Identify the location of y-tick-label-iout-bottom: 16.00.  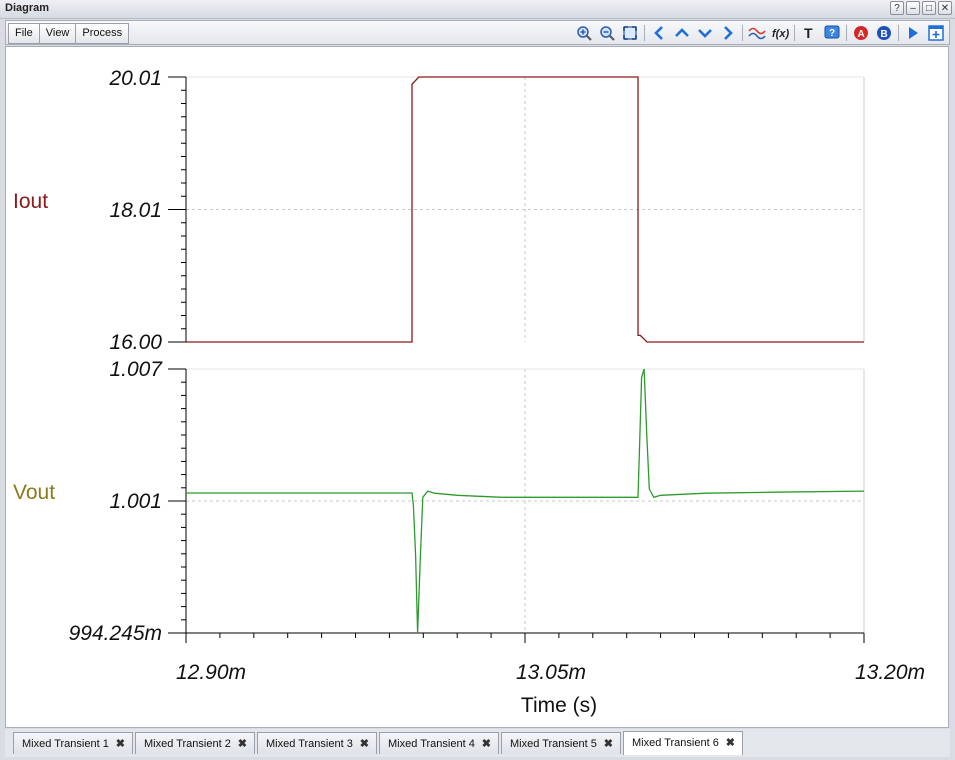
(135, 342).